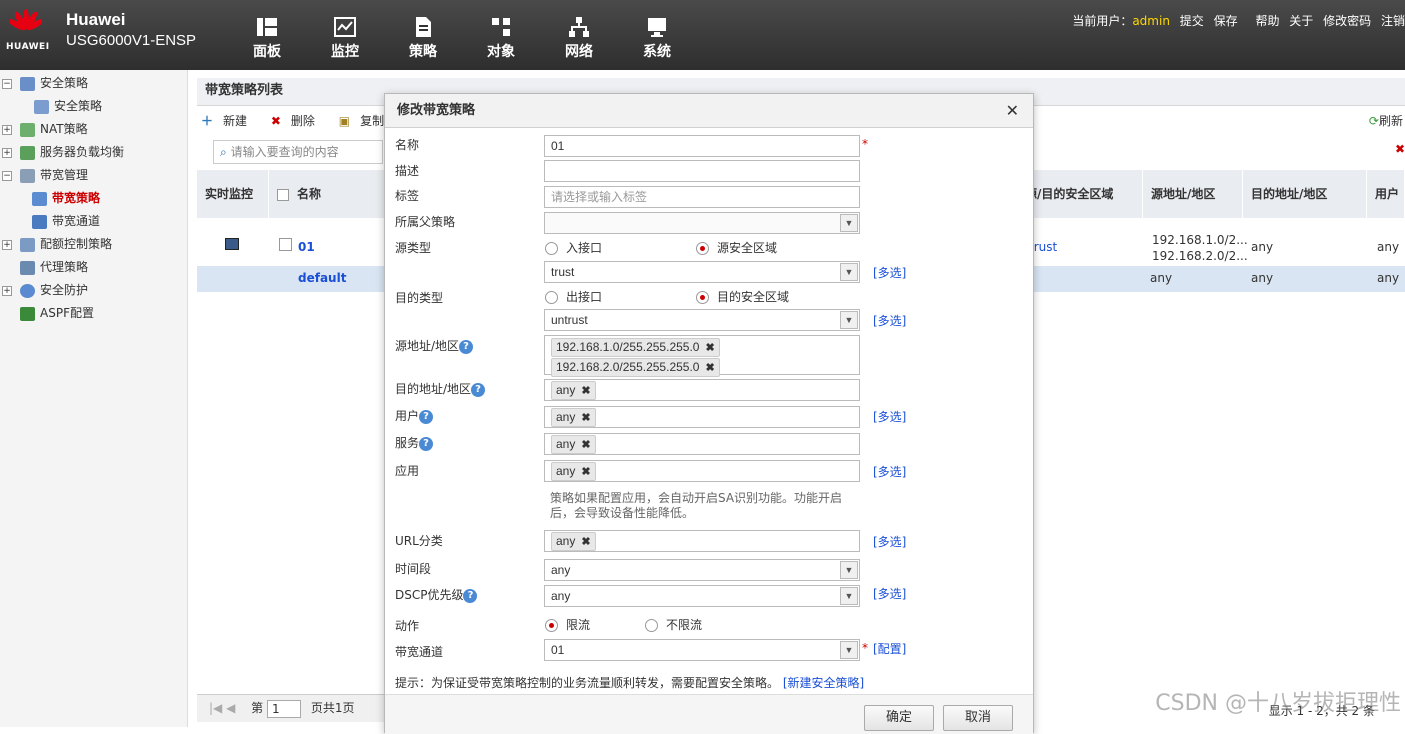 The width and height of the screenshot is (1405, 734). What do you see at coordinates (736, 247) in the screenshot?
I see `src-zone-radio: 源安全区域` at bounding box center [736, 247].